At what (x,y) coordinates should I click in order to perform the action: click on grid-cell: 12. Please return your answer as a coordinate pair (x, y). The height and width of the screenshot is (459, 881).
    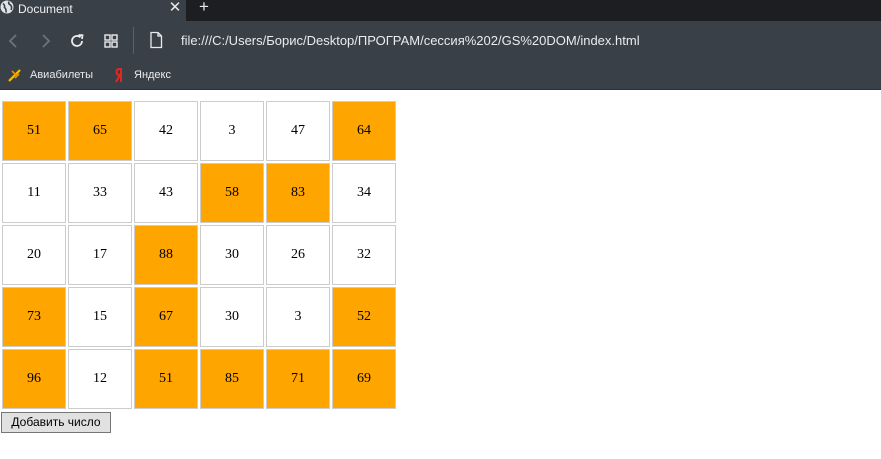
    Looking at the image, I should click on (100, 379).